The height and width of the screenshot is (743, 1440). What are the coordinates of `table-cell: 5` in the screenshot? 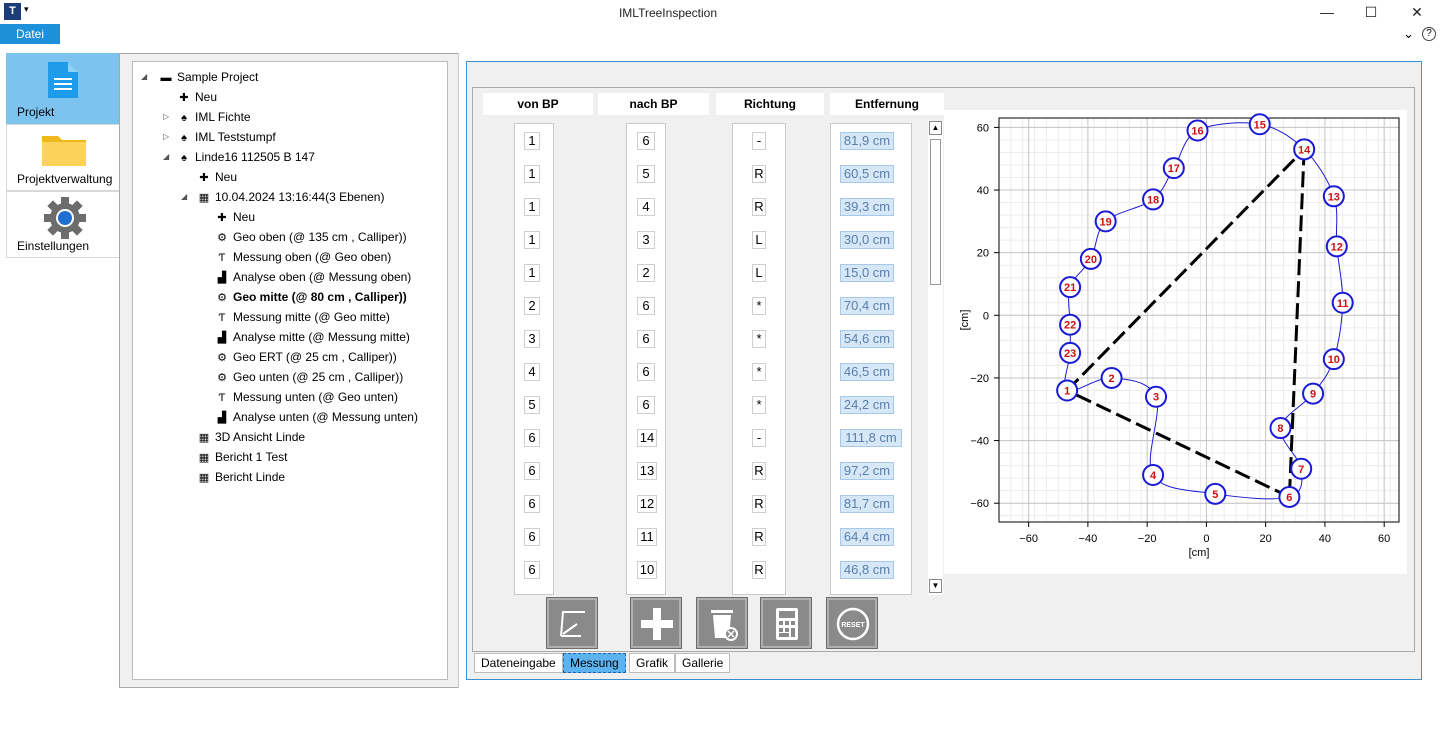 It's located at (532, 405).